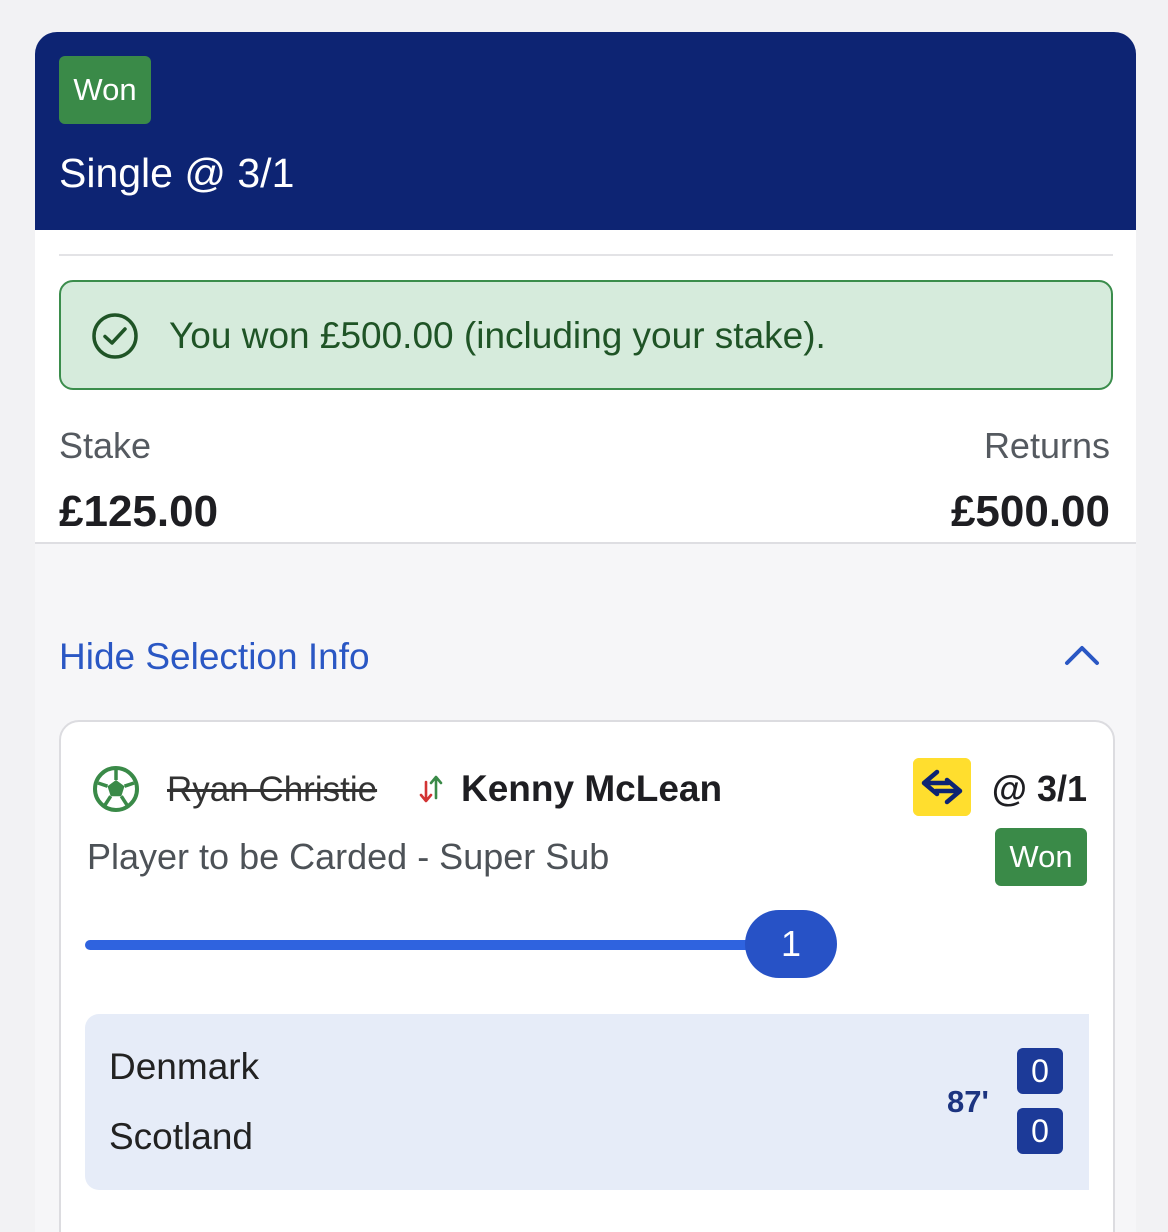  What do you see at coordinates (105, 445) in the screenshot?
I see `stake-label: Stake` at bounding box center [105, 445].